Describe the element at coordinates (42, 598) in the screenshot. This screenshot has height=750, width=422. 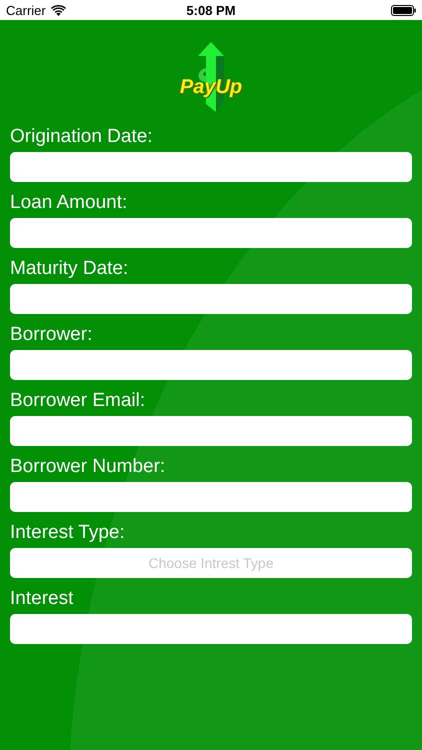
I see `field-label: Interest` at that location.